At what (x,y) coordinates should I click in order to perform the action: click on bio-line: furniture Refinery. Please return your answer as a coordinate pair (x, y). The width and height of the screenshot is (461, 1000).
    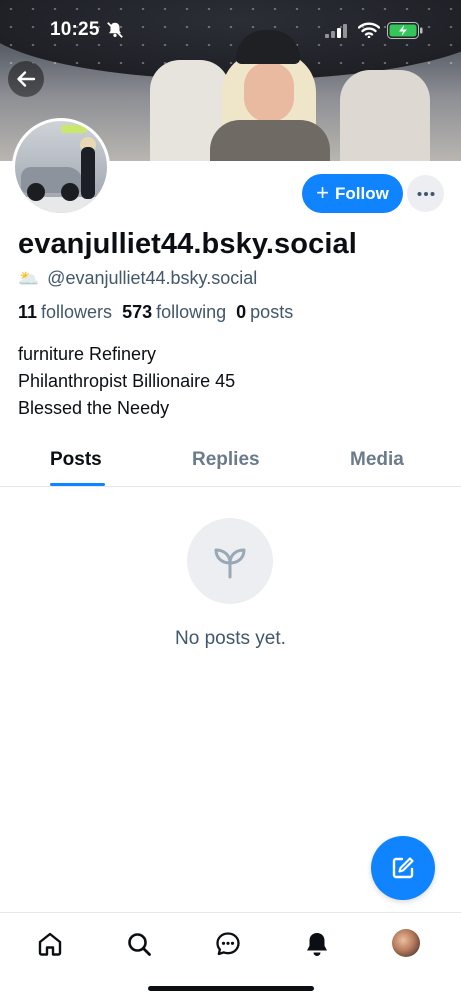
    Looking at the image, I should click on (87, 354).